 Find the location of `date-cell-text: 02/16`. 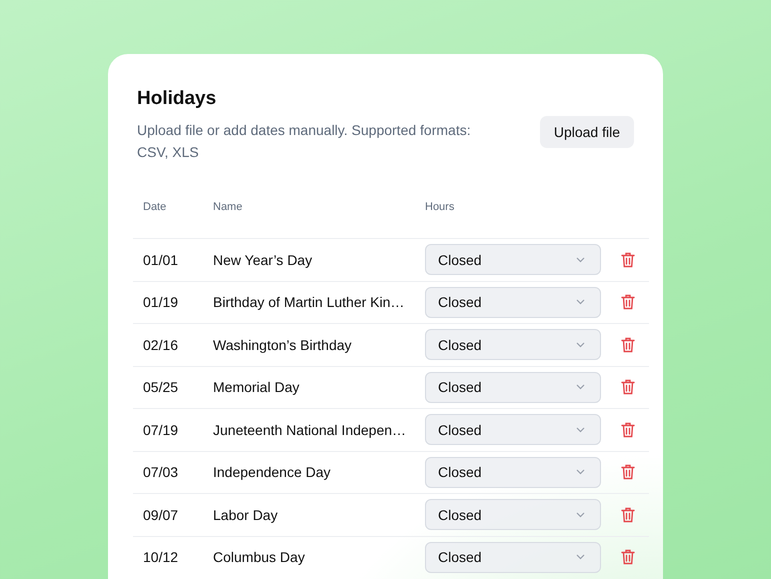

date-cell-text: 02/16 is located at coordinates (161, 344).